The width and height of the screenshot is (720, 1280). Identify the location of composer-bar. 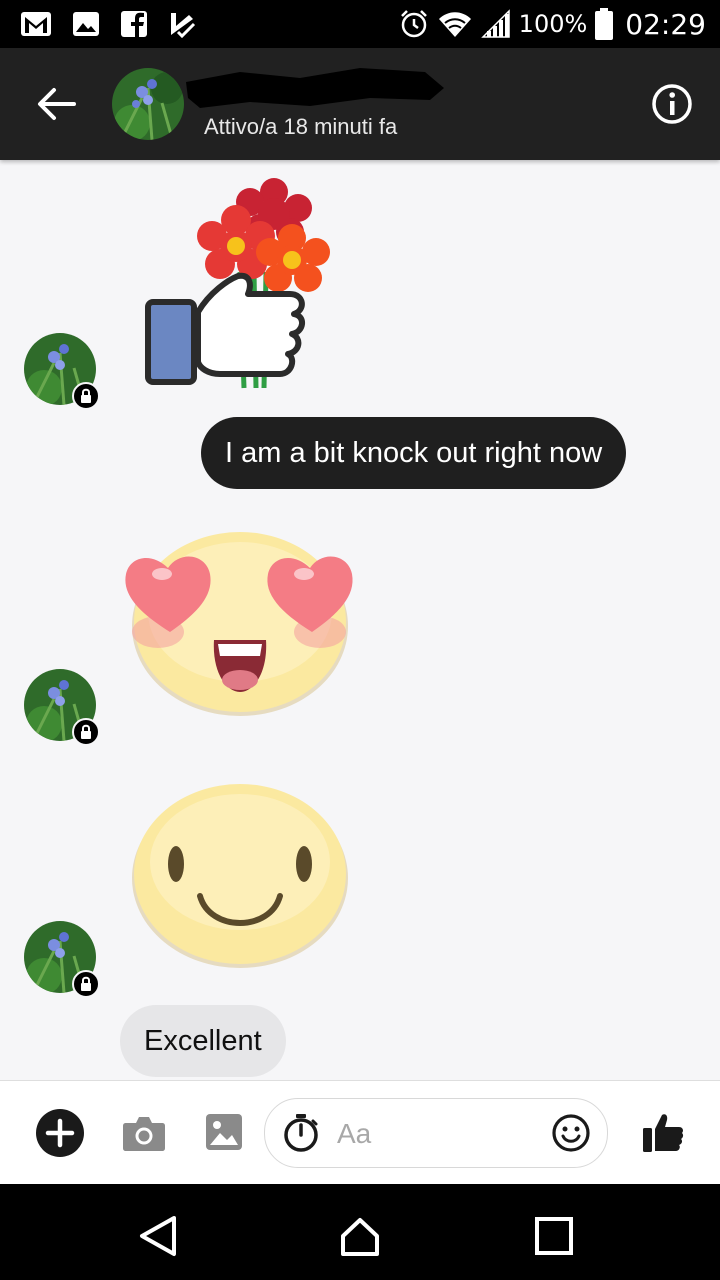
(360, 1132).